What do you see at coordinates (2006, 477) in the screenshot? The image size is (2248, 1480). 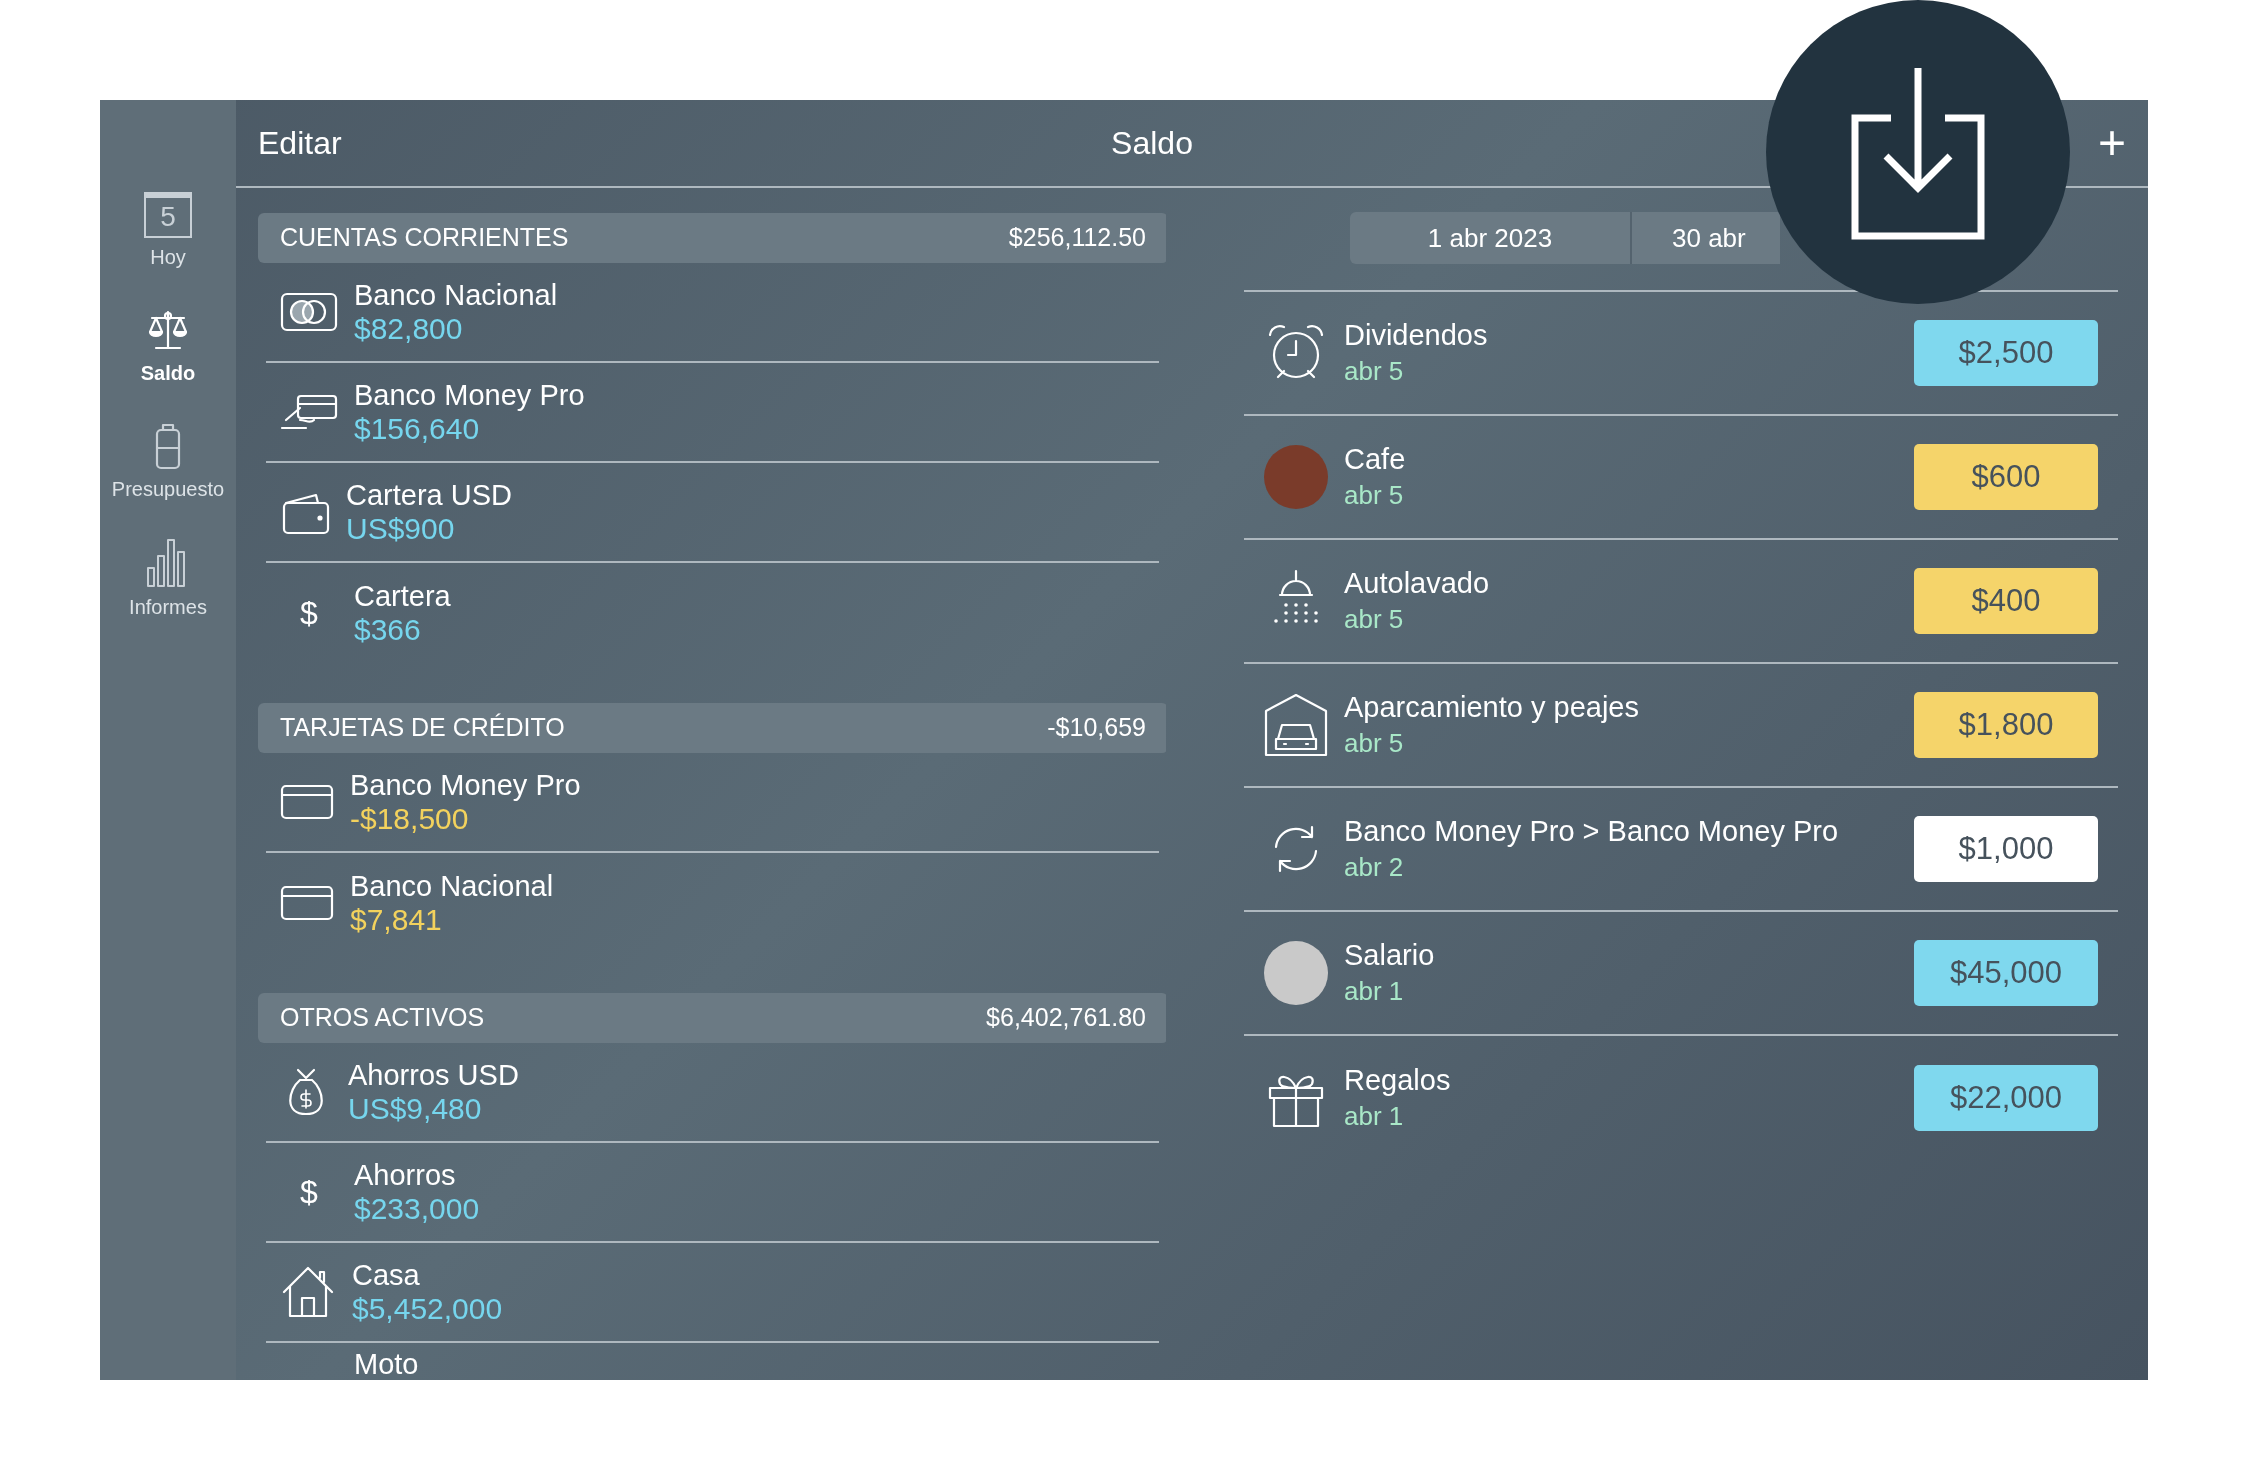 I see `amount-badge: $600` at bounding box center [2006, 477].